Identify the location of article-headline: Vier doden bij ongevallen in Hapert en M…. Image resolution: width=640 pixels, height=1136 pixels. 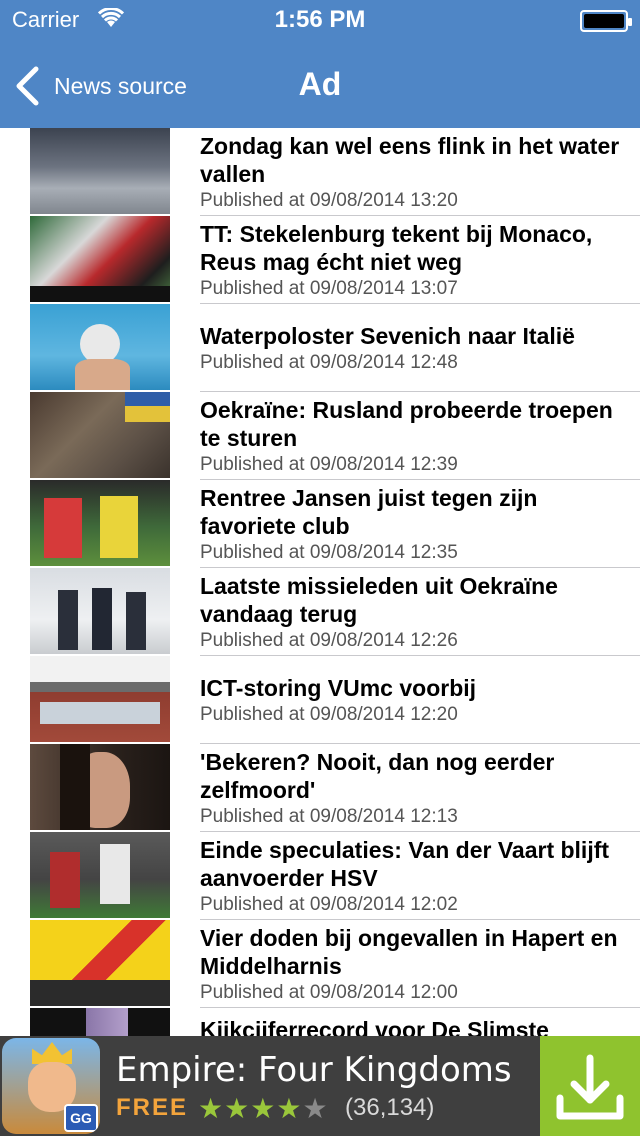
(409, 952).